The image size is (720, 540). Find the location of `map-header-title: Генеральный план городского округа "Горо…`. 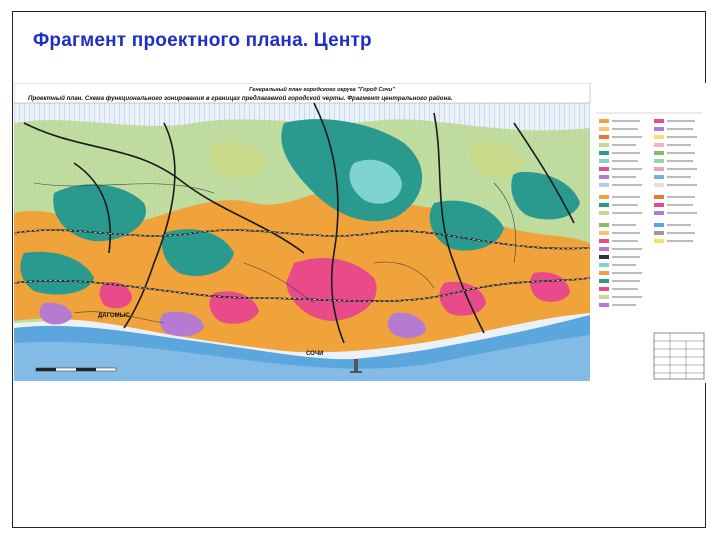

map-header-title: Генеральный план городского округа "Горо… is located at coordinates (322, 90).